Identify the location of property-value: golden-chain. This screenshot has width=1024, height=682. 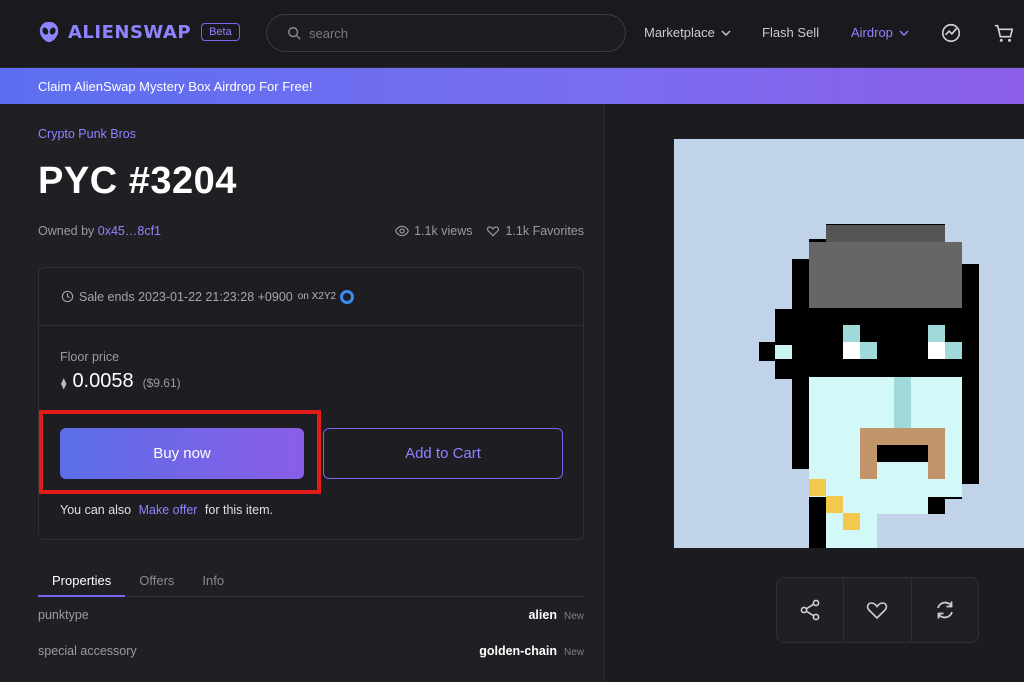
(518, 651).